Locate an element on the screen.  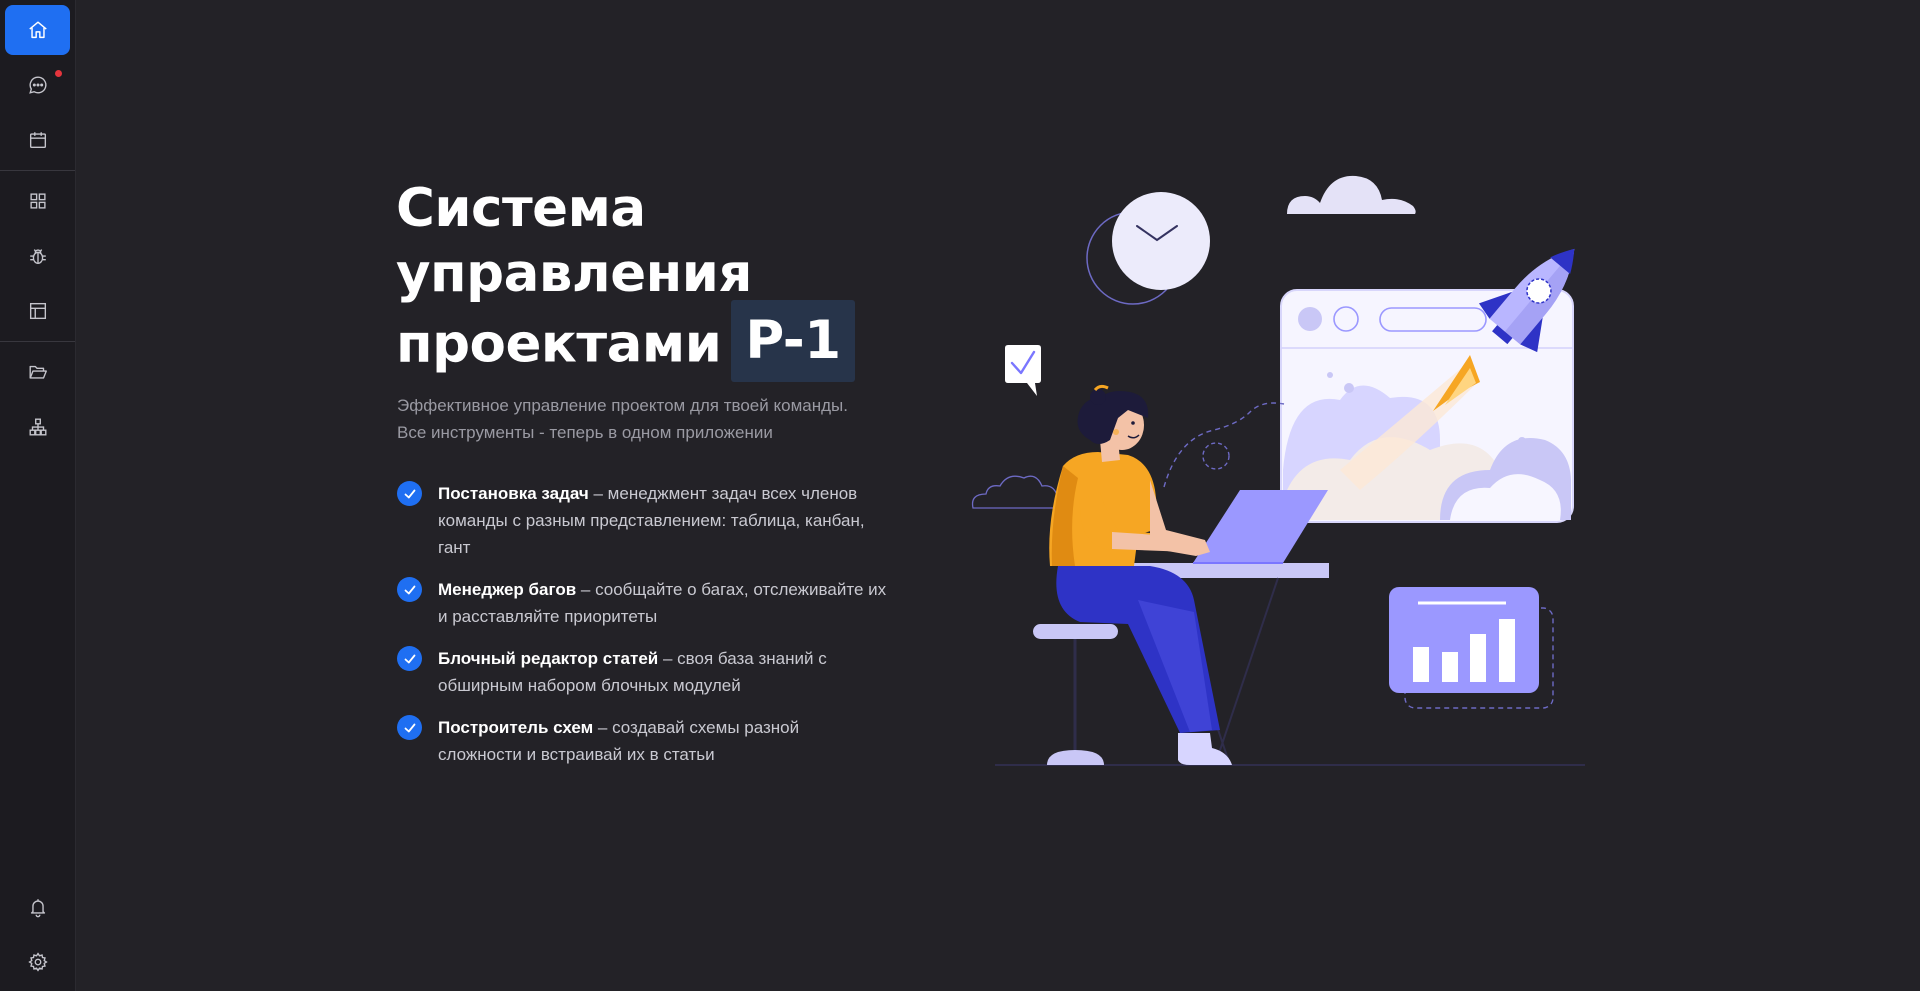
gear-icon is located at coordinates (37, 962).